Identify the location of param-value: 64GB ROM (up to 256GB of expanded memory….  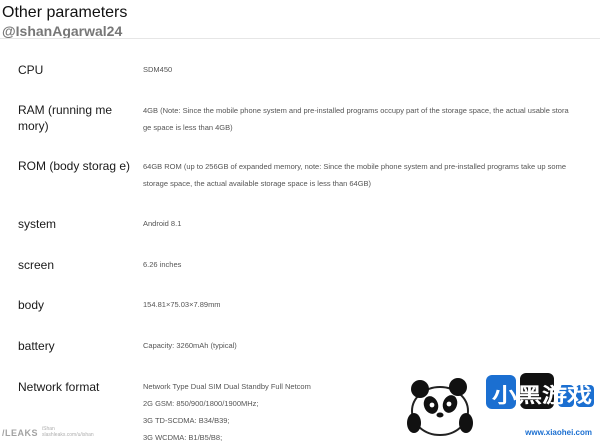
(368, 175).